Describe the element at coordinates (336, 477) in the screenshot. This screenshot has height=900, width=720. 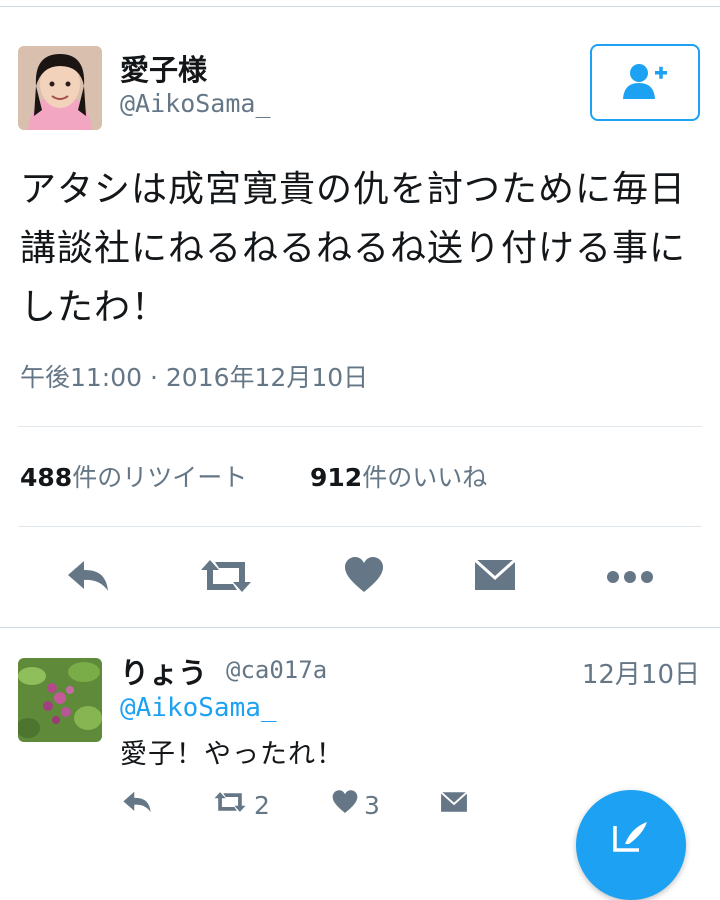
I see `like-count: 912` at that location.